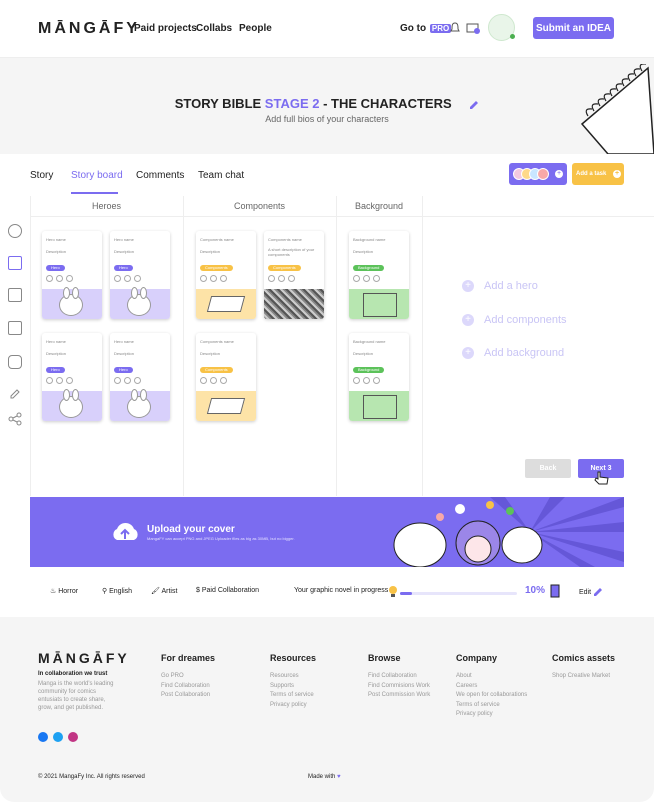 This screenshot has width=654, height=802. I want to click on footer-logo: MĀNGĀFY, so click(84, 658).